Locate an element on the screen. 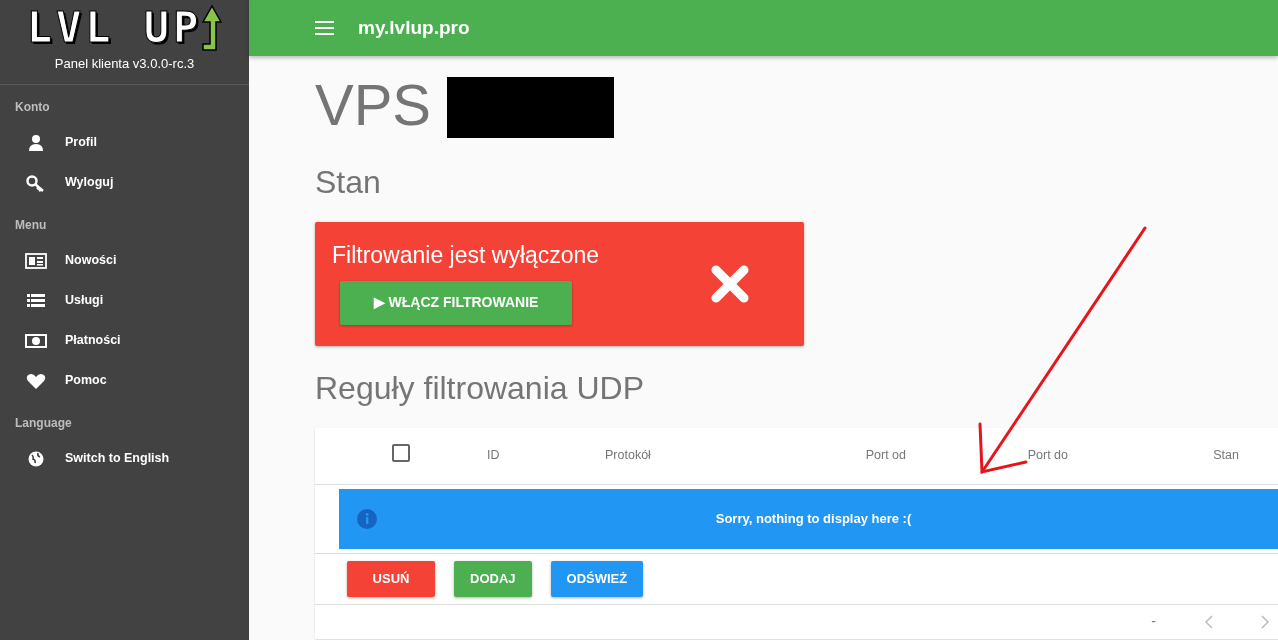 The image size is (1278, 640). nav-section-title: Menu is located at coordinates (31, 225).